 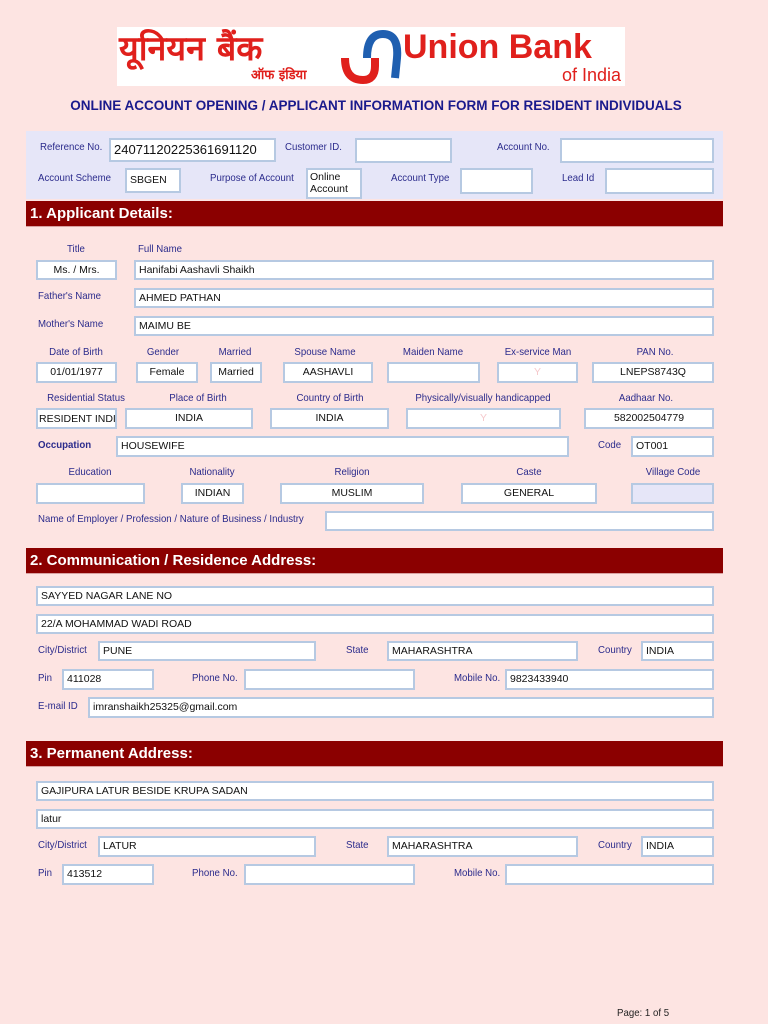 What do you see at coordinates (71, 147) in the screenshot?
I see `reference-label: Reference No.` at bounding box center [71, 147].